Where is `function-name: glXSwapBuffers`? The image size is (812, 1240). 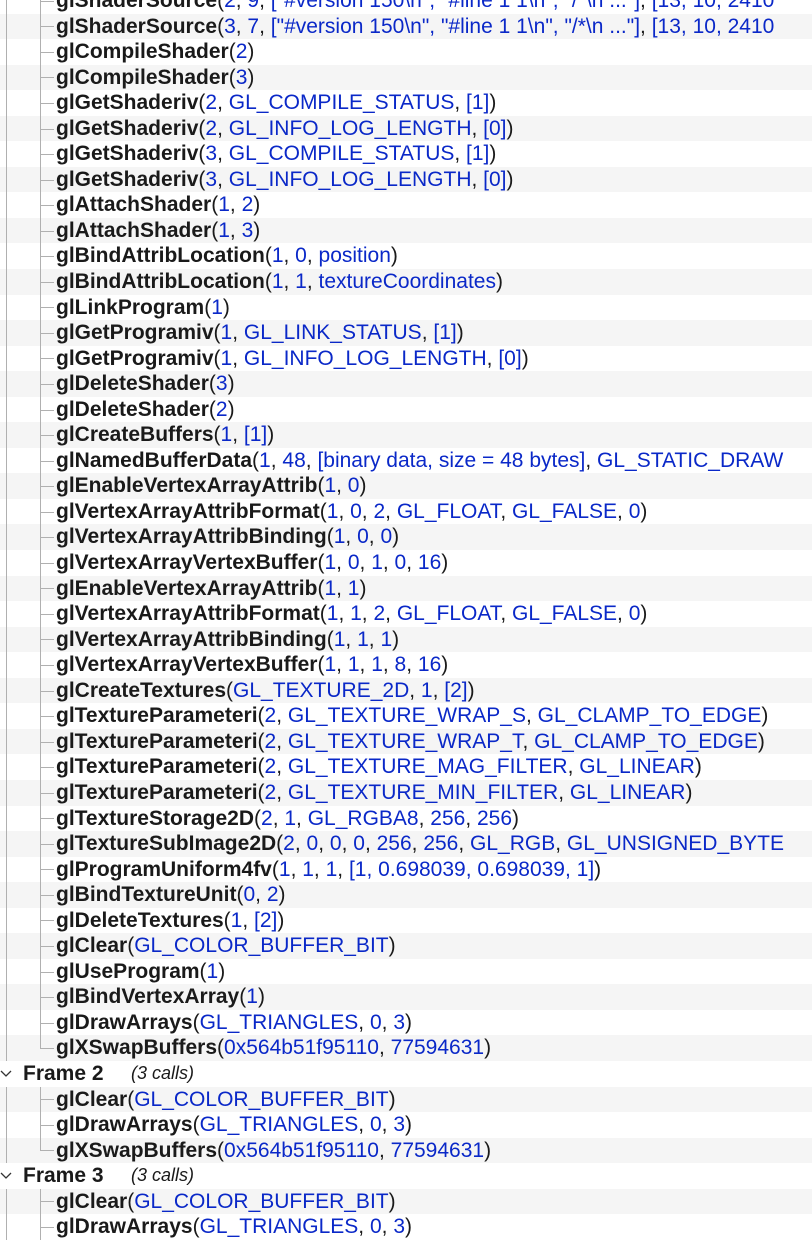 function-name: glXSwapBuffers is located at coordinates (137, 1048).